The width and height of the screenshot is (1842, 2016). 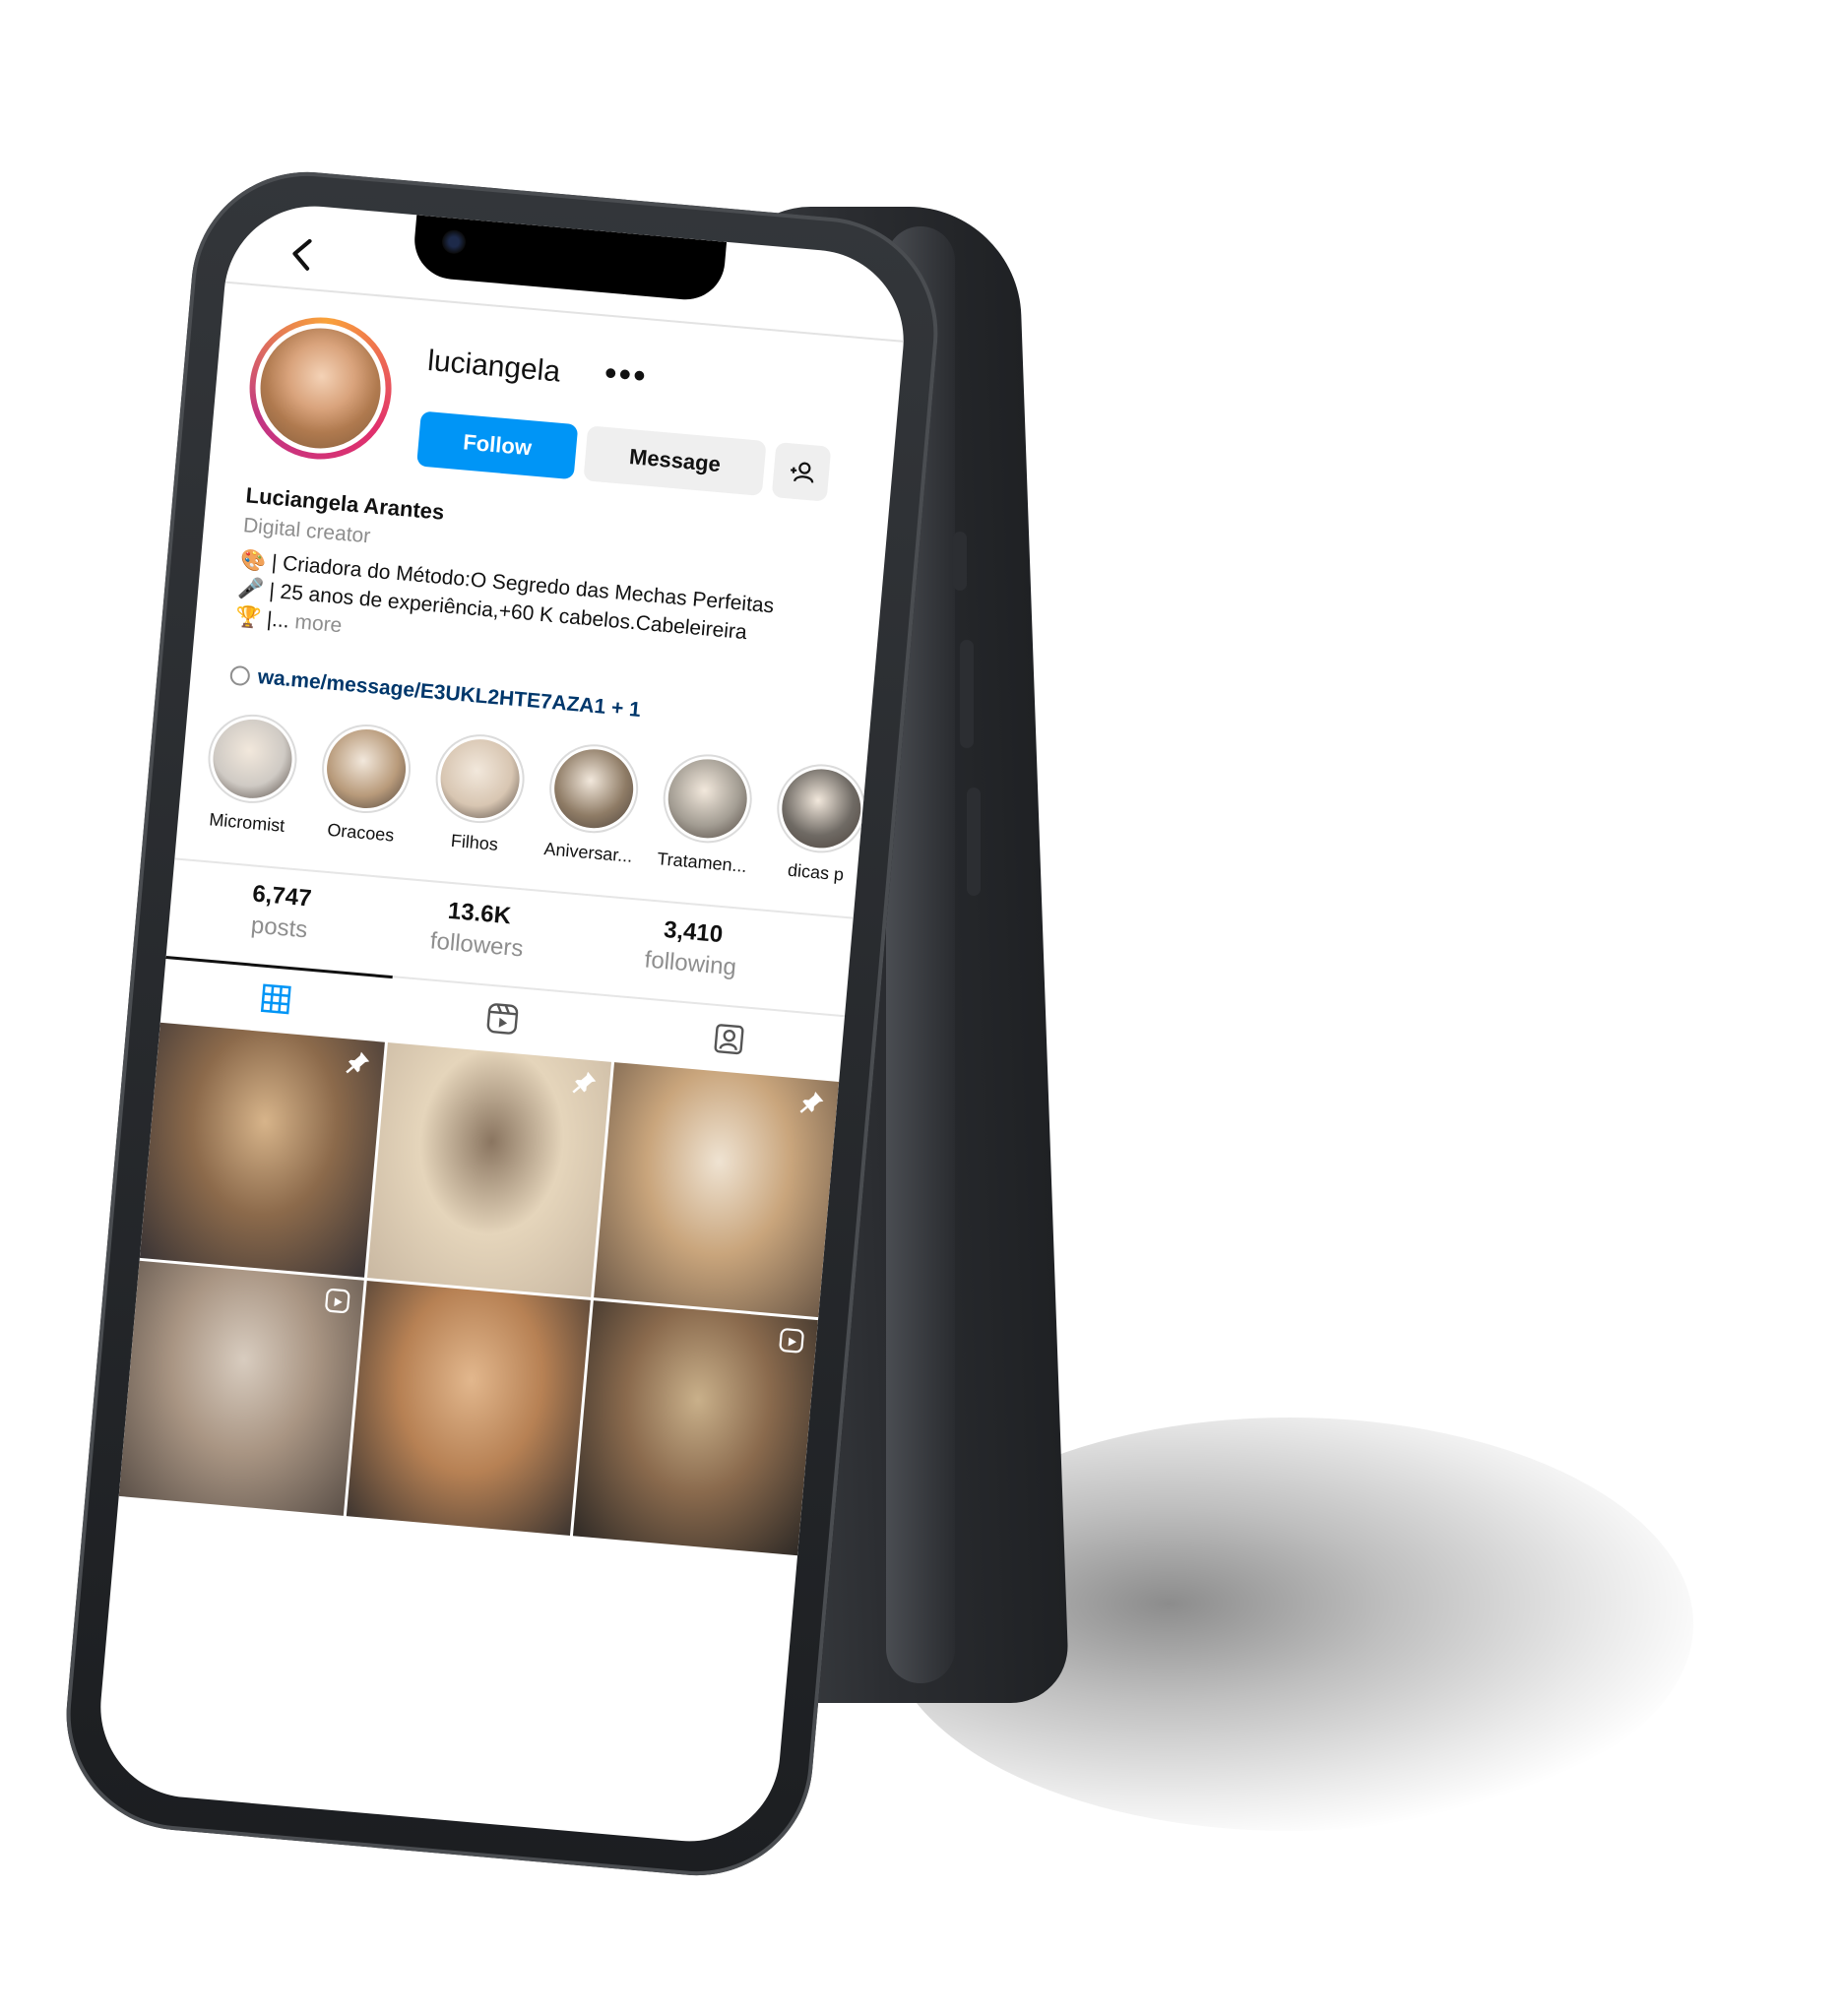 What do you see at coordinates (479, 913) in the screenshot?
I see `followers-count: 13.6K` at bounding box center [479, 913].